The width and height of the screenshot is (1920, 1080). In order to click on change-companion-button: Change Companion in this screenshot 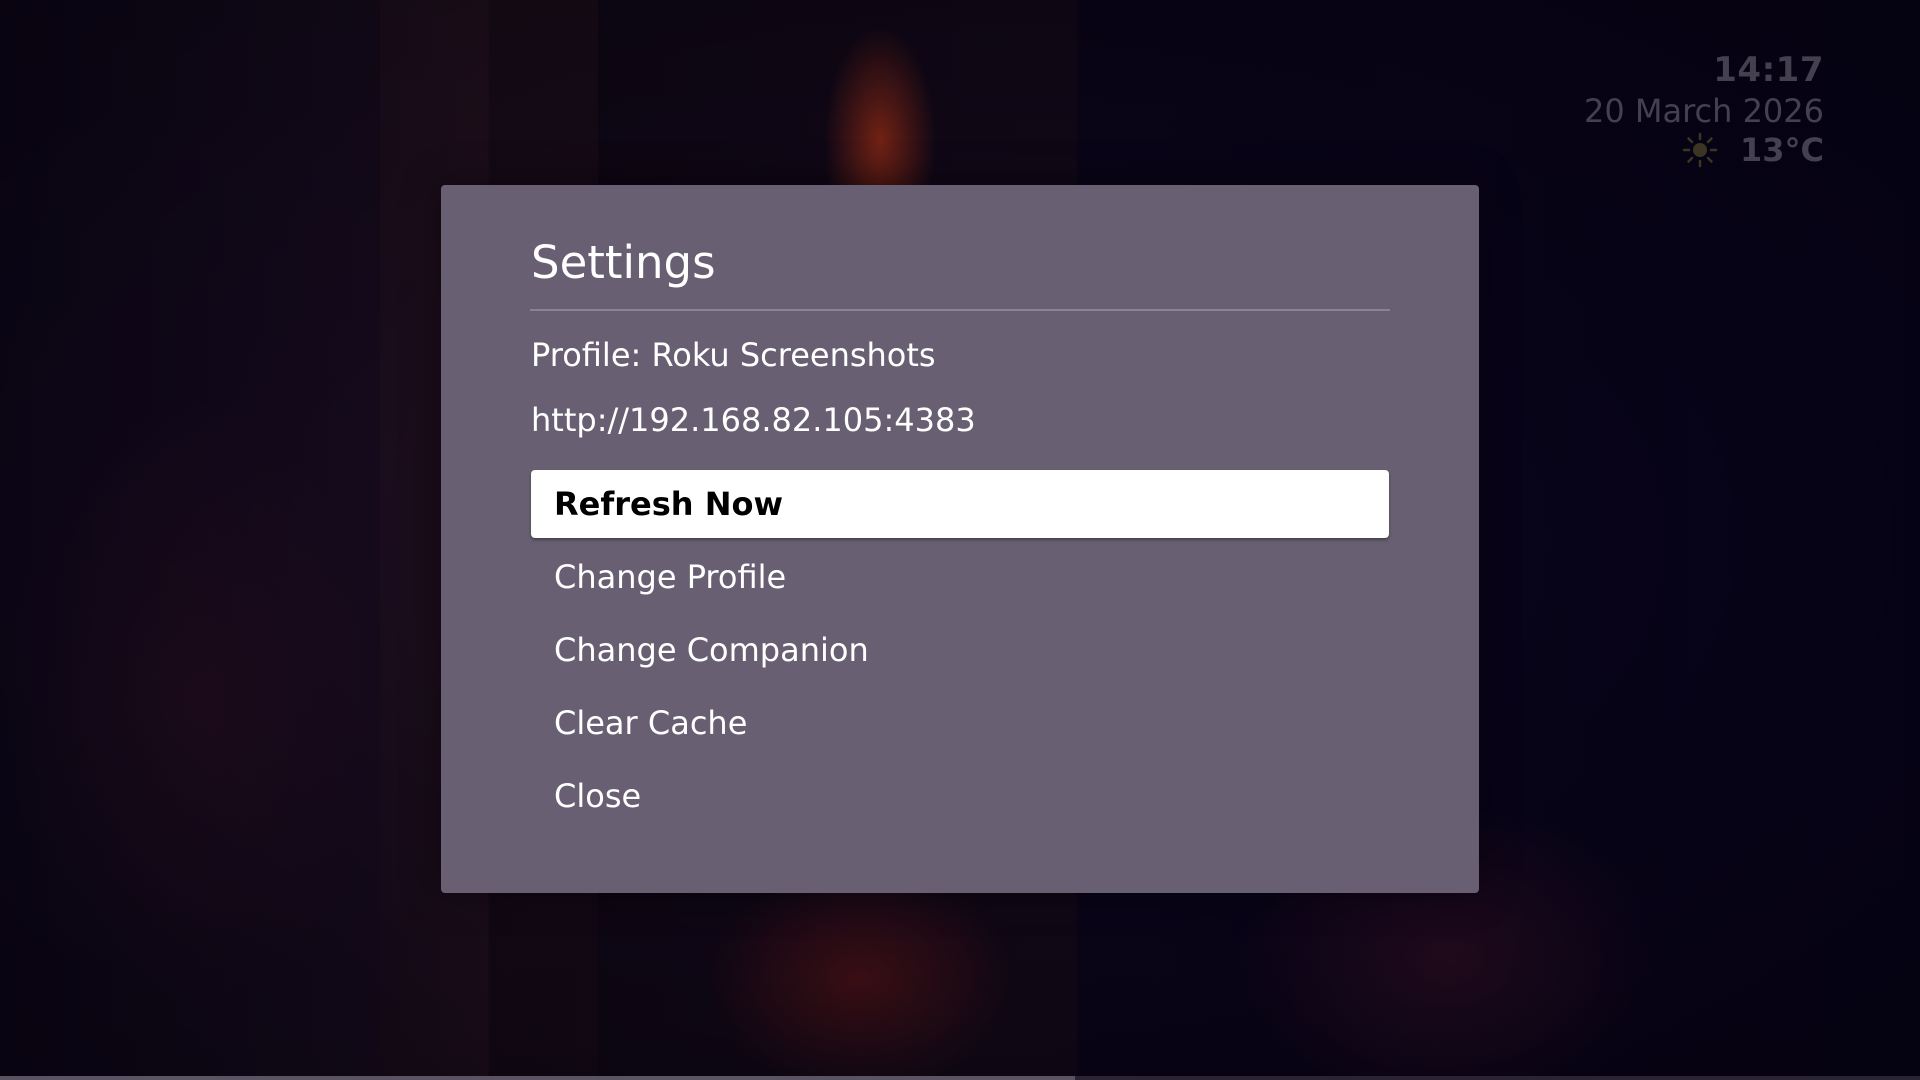, I will do `click(960, 650)`.